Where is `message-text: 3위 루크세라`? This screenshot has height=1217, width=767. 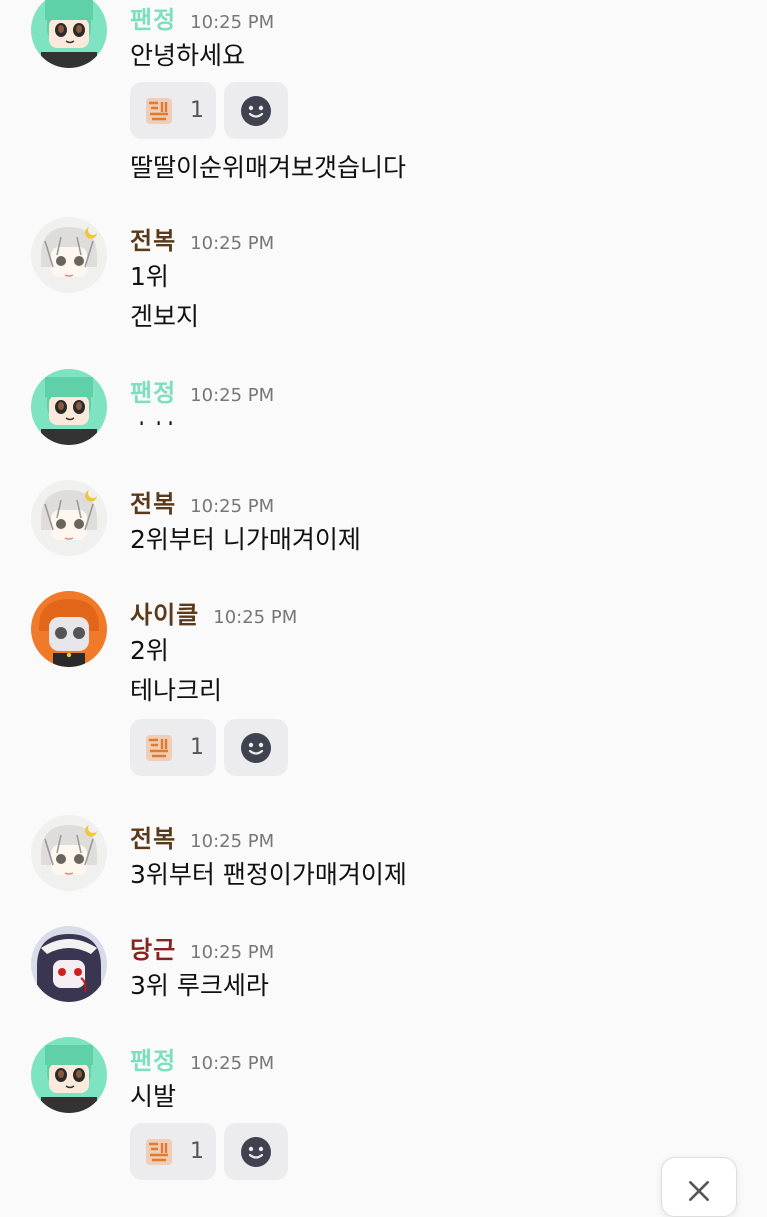
message-text: 3위 루크세라 is located at coordinates (199, 985).